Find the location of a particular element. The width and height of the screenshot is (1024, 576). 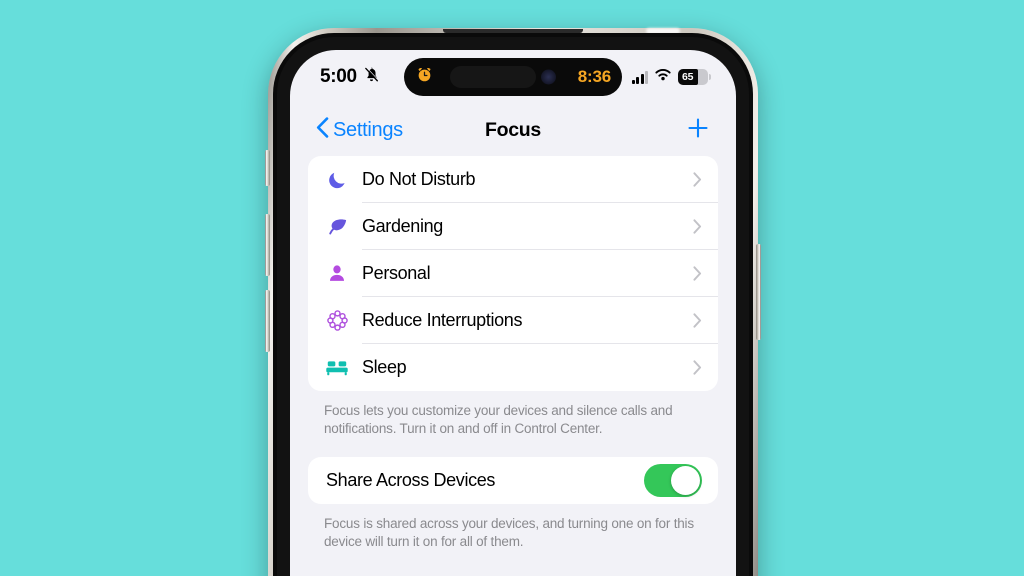

list-item: Personal is located at coordinates (513, 273).